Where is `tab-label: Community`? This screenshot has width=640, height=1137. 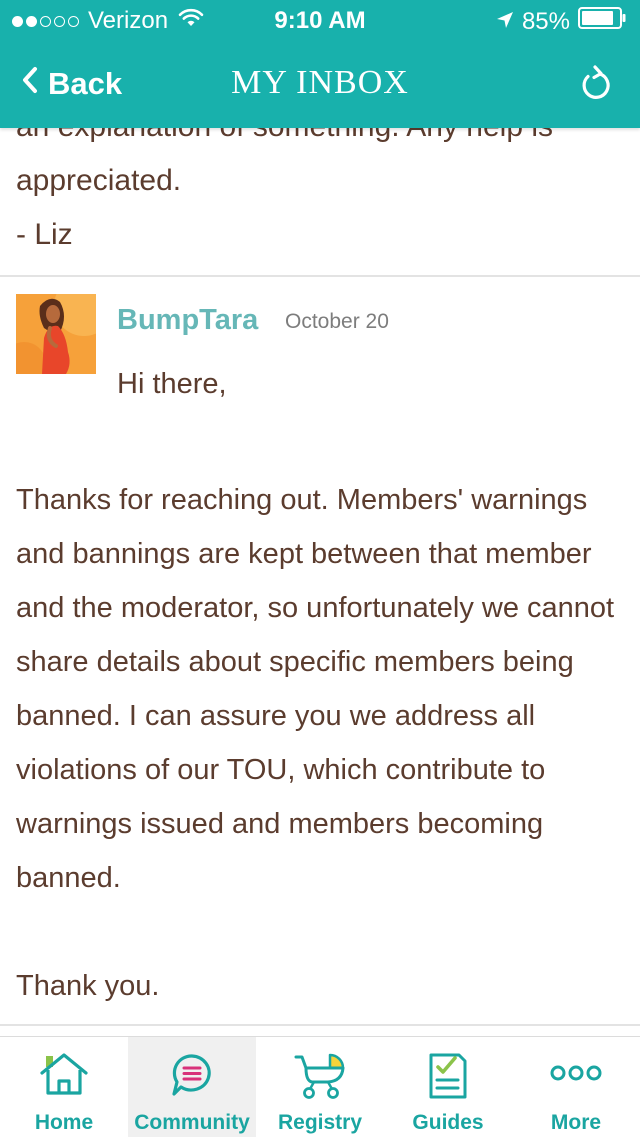
tab-label: Community is located at coordinates (192, 1122).